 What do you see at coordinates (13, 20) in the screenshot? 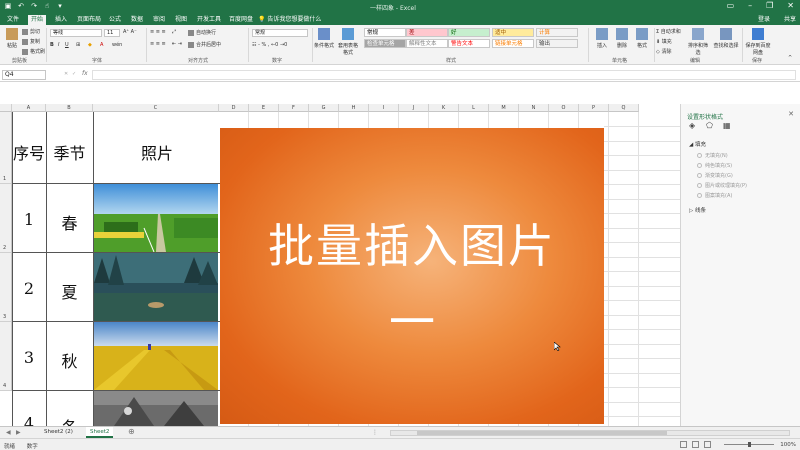
I see `tab-file: 文件` at bounding box center [13, 20].